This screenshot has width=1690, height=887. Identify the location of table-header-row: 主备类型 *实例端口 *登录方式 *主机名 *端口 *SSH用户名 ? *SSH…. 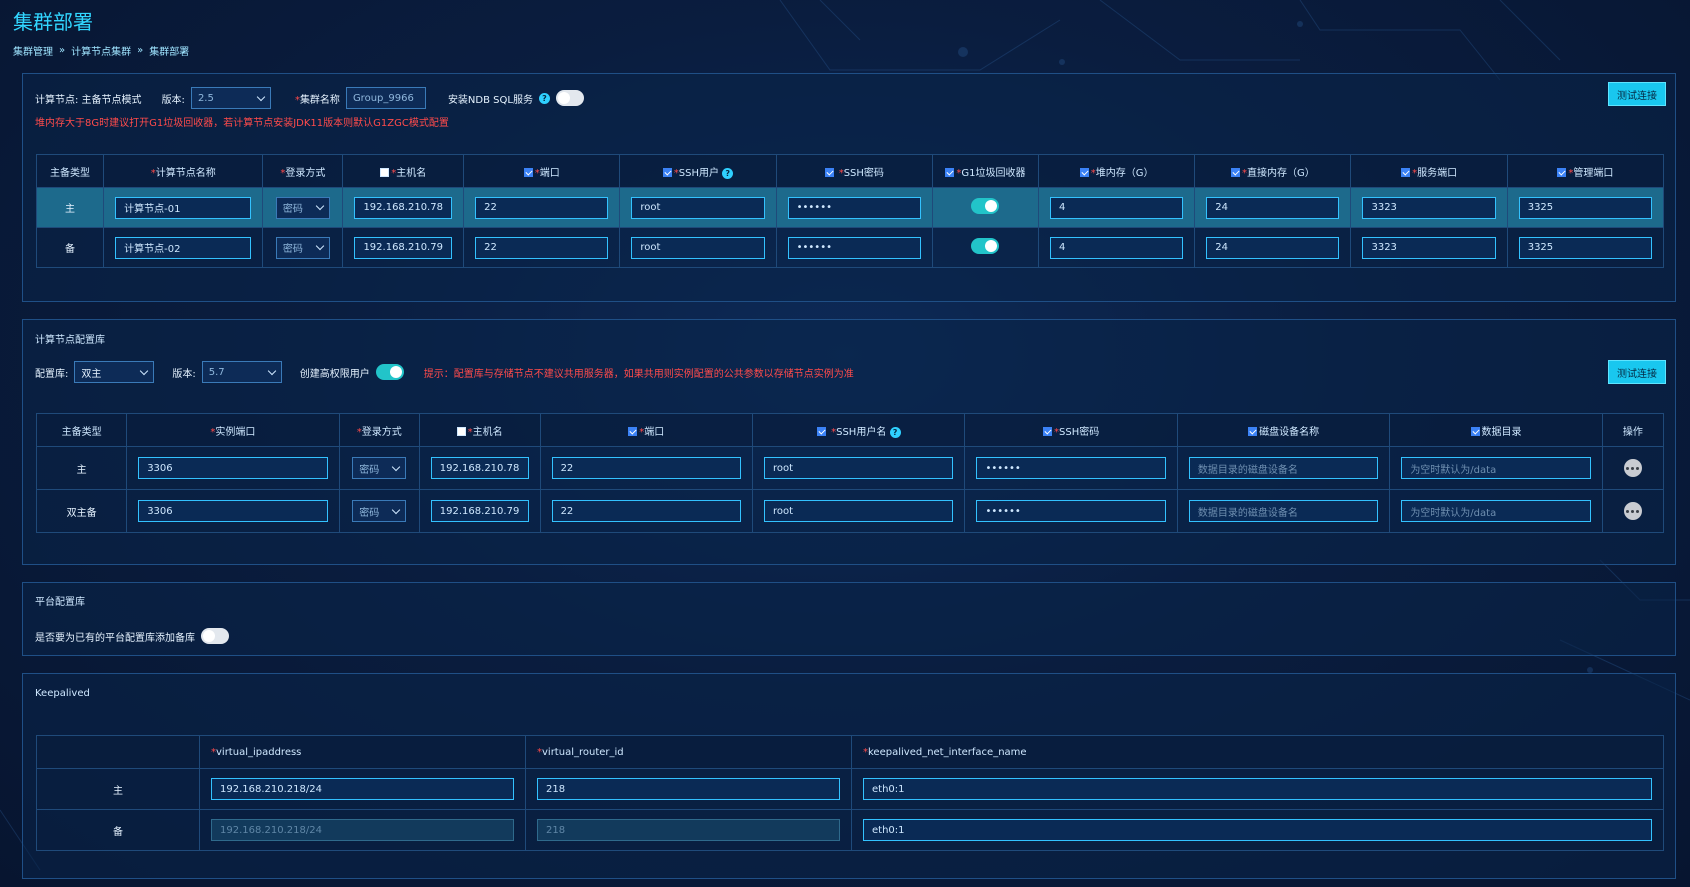
(850, 430).